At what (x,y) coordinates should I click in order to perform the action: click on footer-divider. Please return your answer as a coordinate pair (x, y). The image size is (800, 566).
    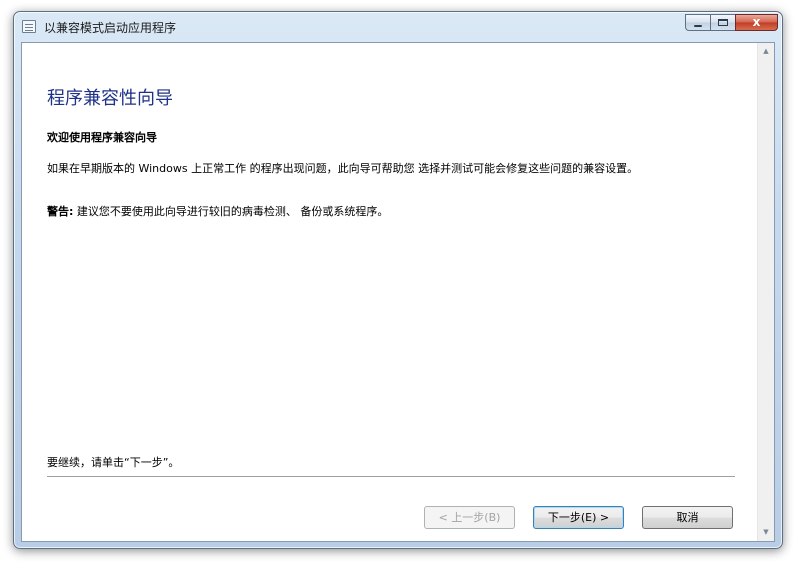
    Looking at the image, I should click on (391, 477).